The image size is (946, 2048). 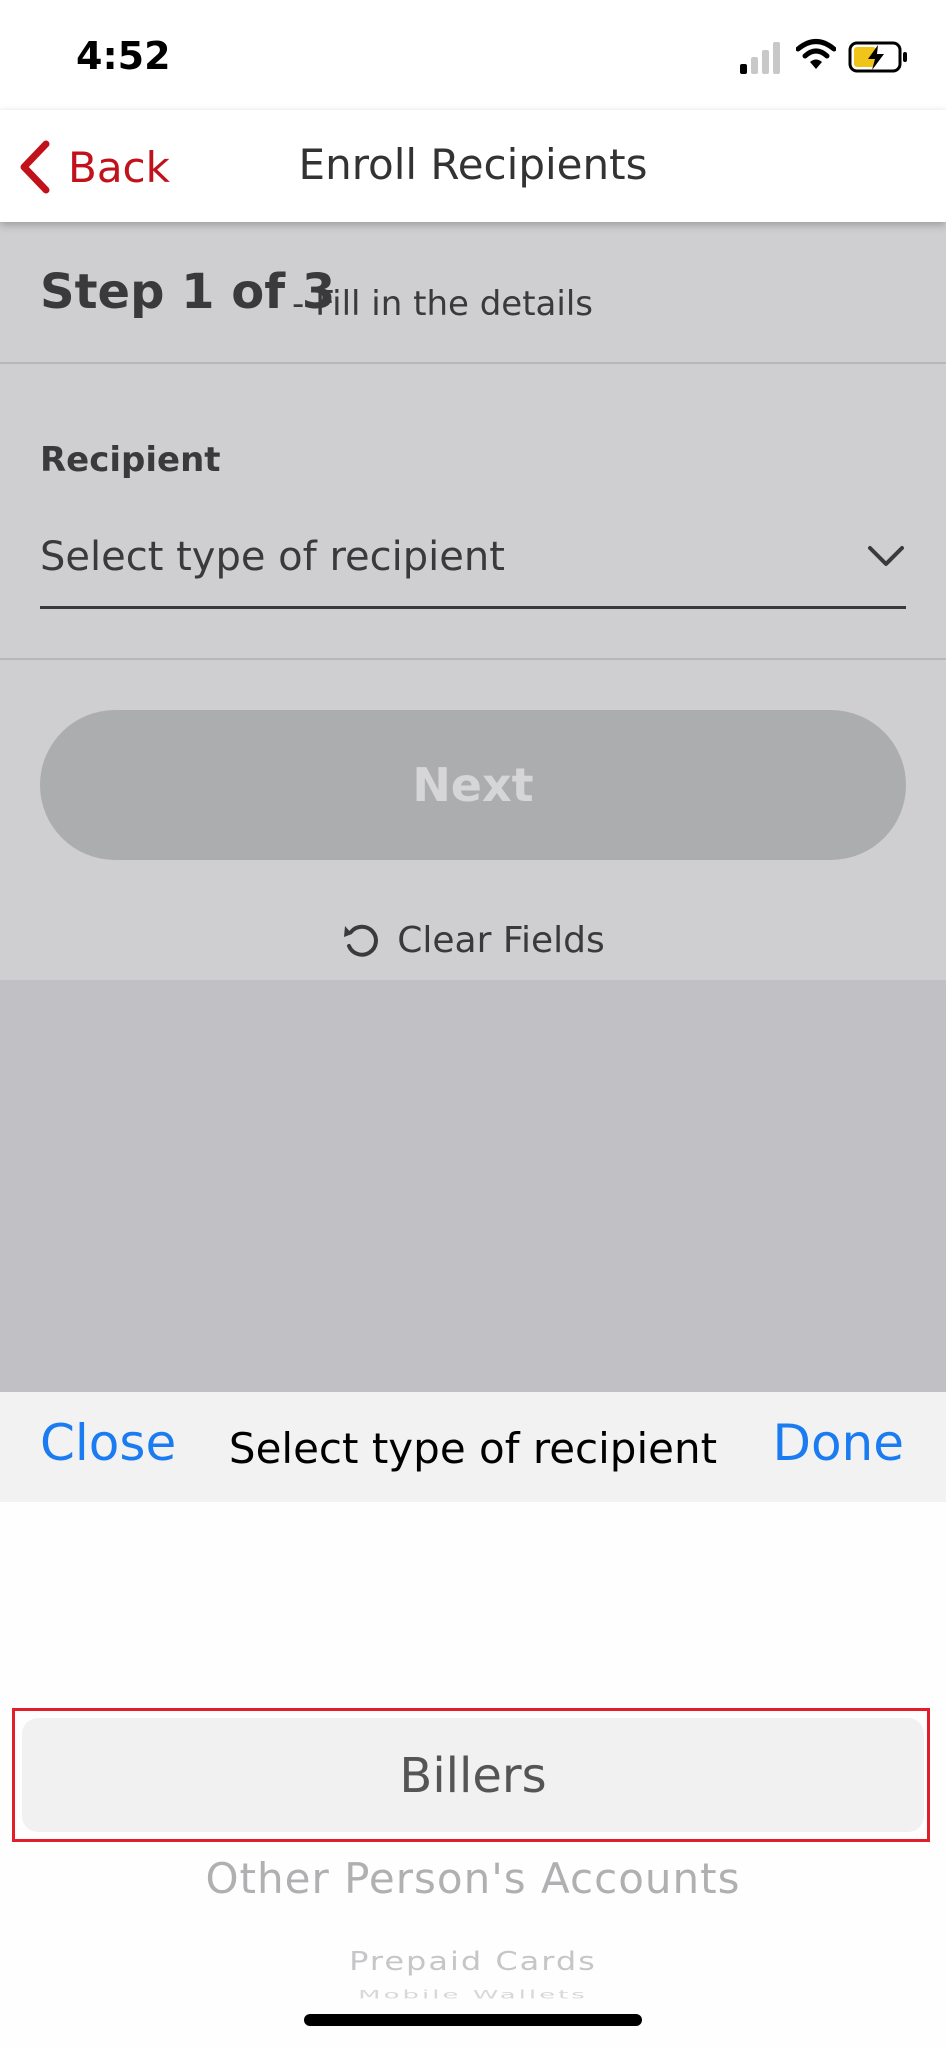 What do you see at coordinates (442, 304) in the screenshot?
I see `step-description: - Fill in the details` at bounding box center [442, 304].